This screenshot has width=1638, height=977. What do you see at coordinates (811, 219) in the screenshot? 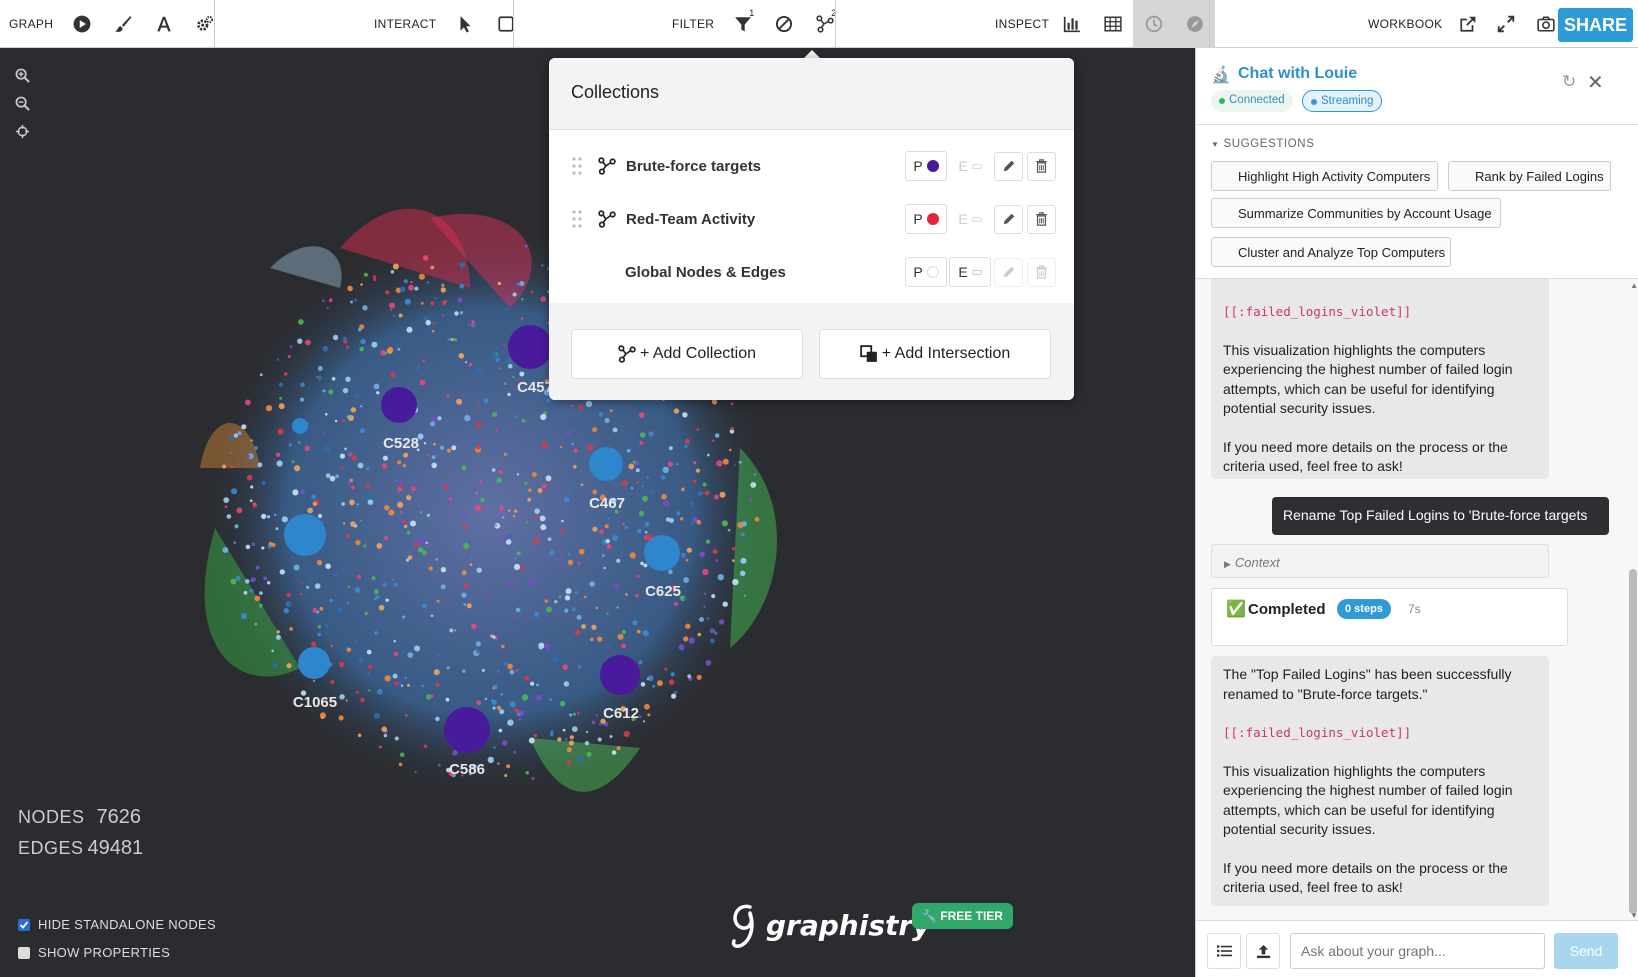
I see `collection-row-red-team: Red-Team Activity P E` at bounding box center [811, 219].